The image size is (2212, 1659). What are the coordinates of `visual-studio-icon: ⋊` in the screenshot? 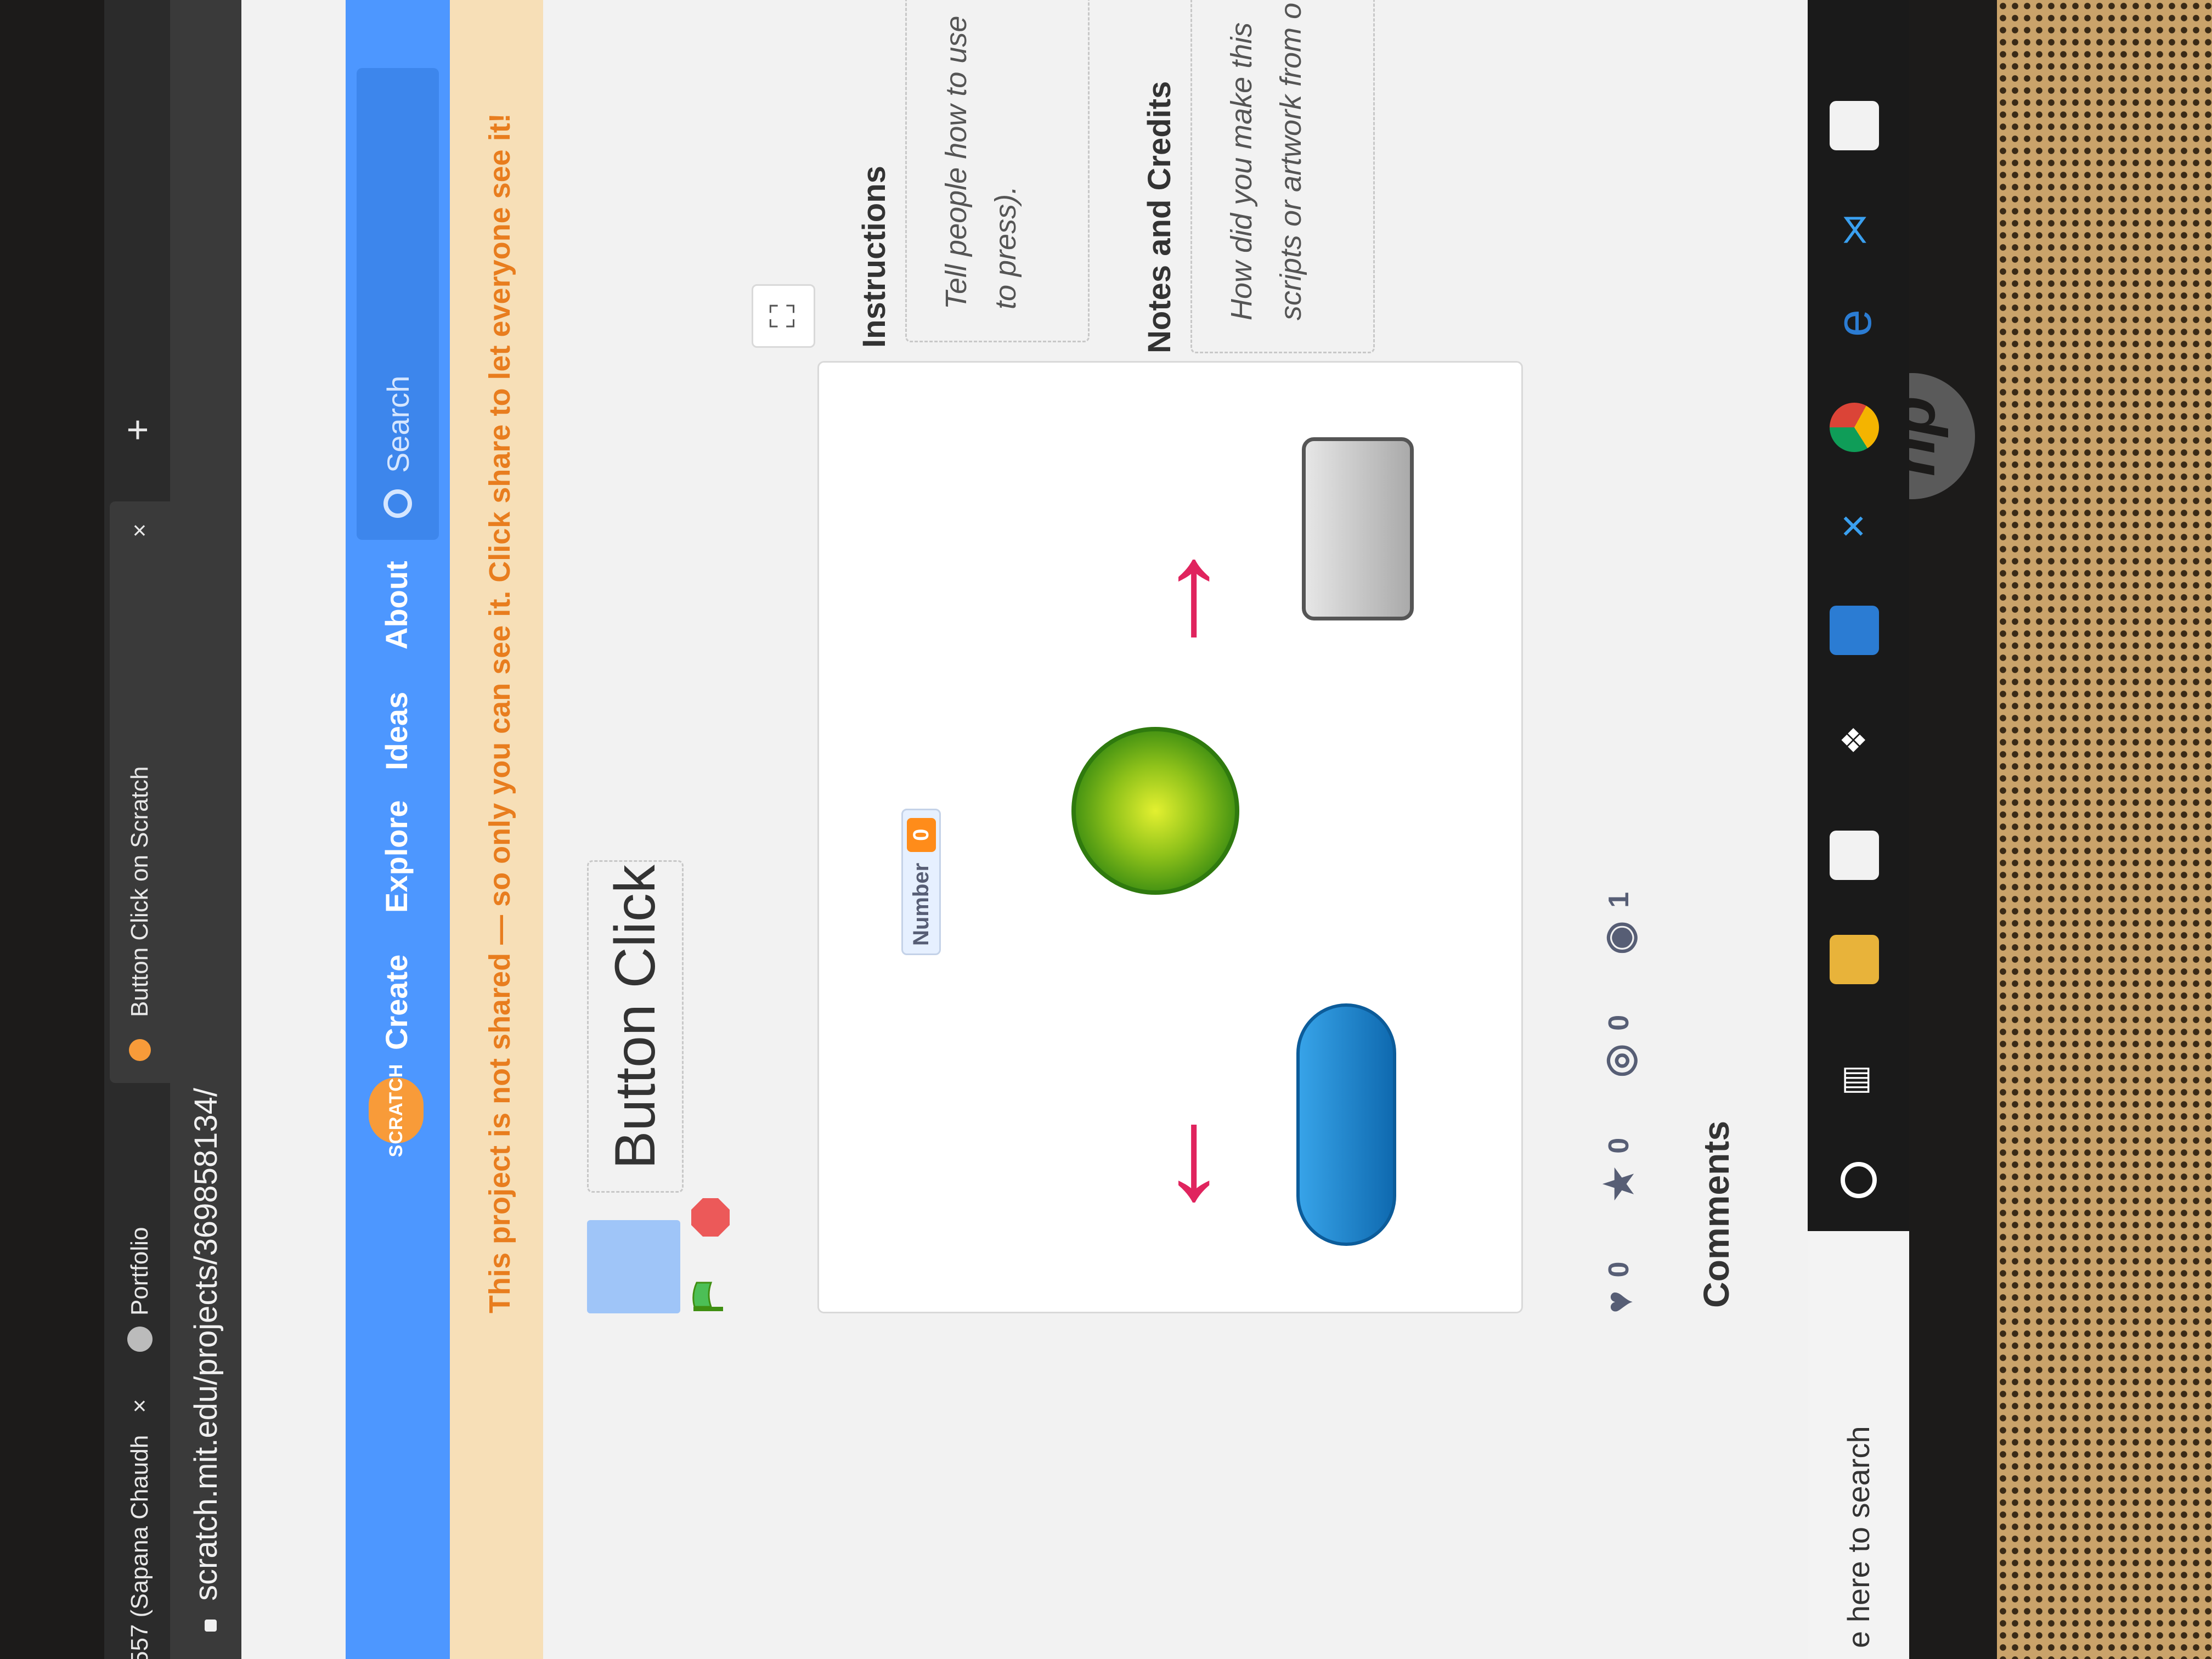 It's located at (1854, 230).